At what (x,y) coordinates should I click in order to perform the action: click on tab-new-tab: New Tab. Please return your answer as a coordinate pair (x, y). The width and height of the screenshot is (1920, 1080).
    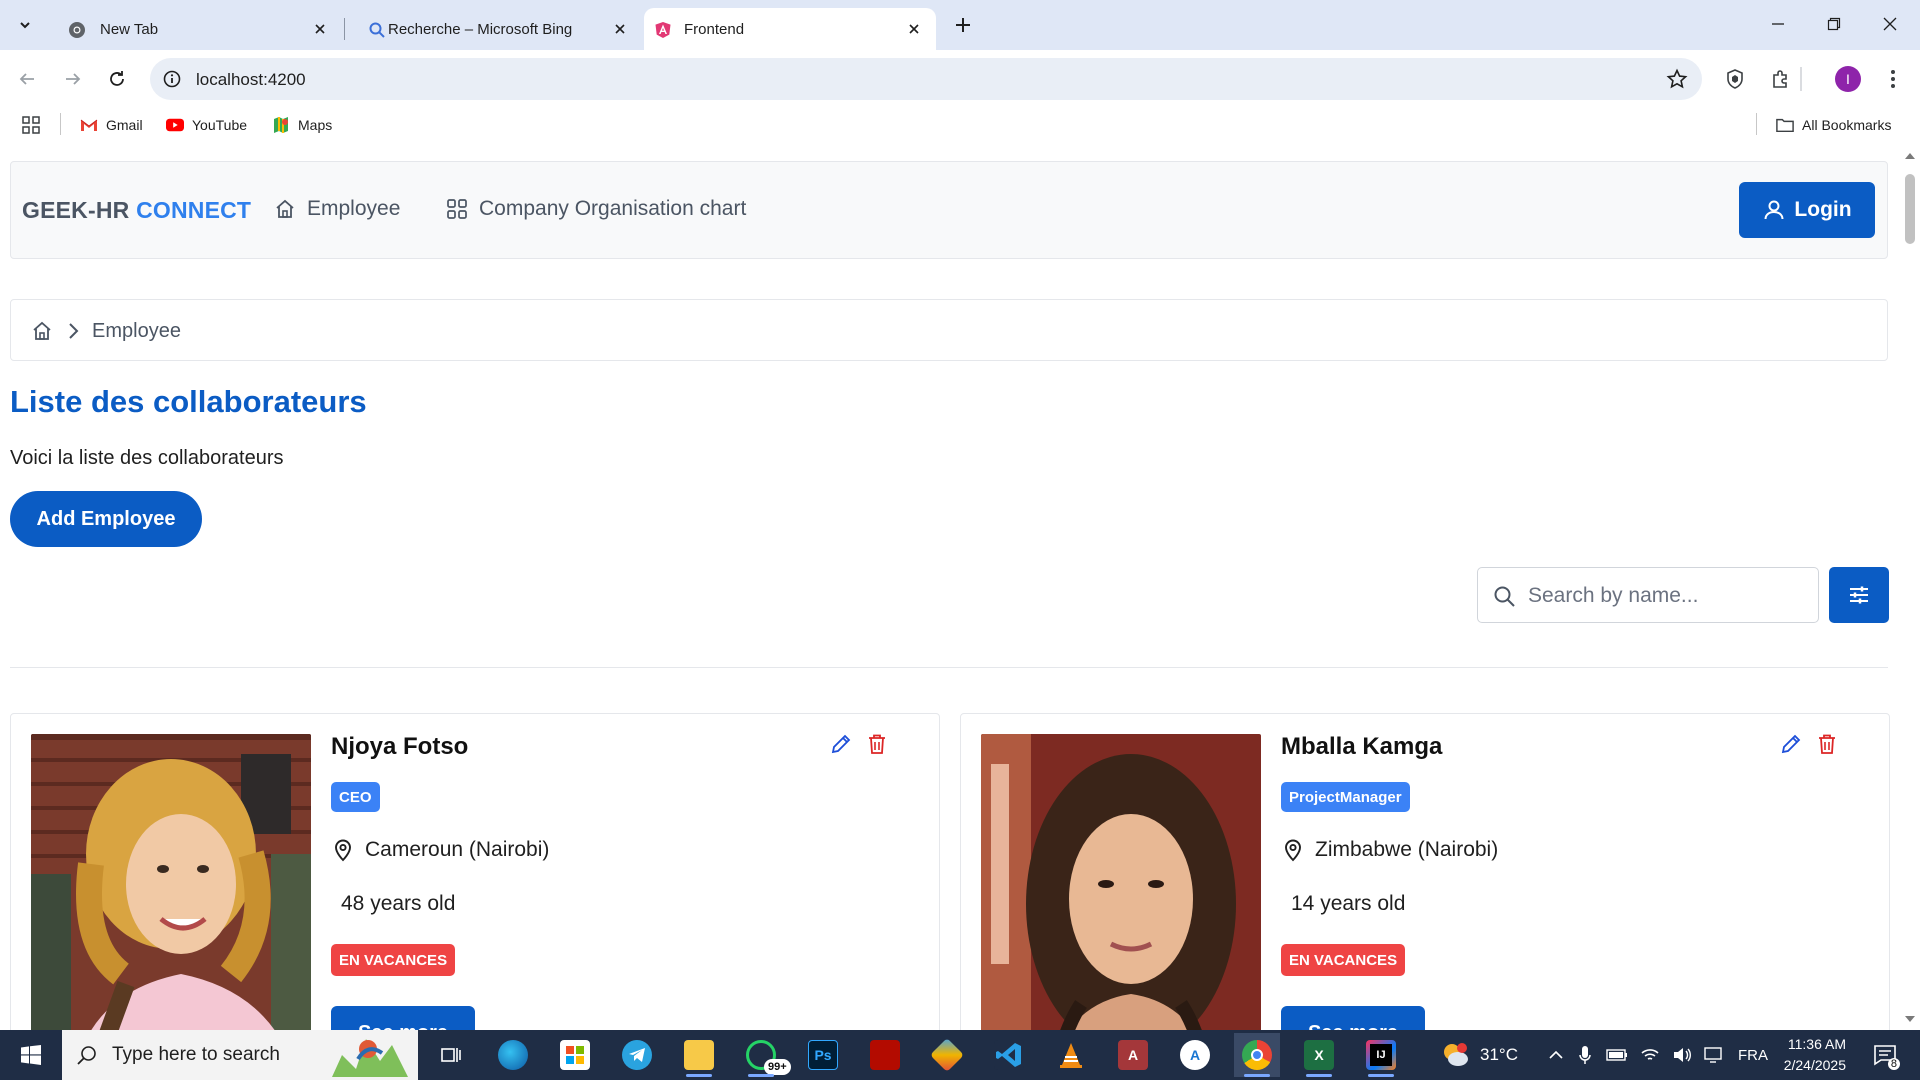
    Looking at the image, I should click on (194, 29).